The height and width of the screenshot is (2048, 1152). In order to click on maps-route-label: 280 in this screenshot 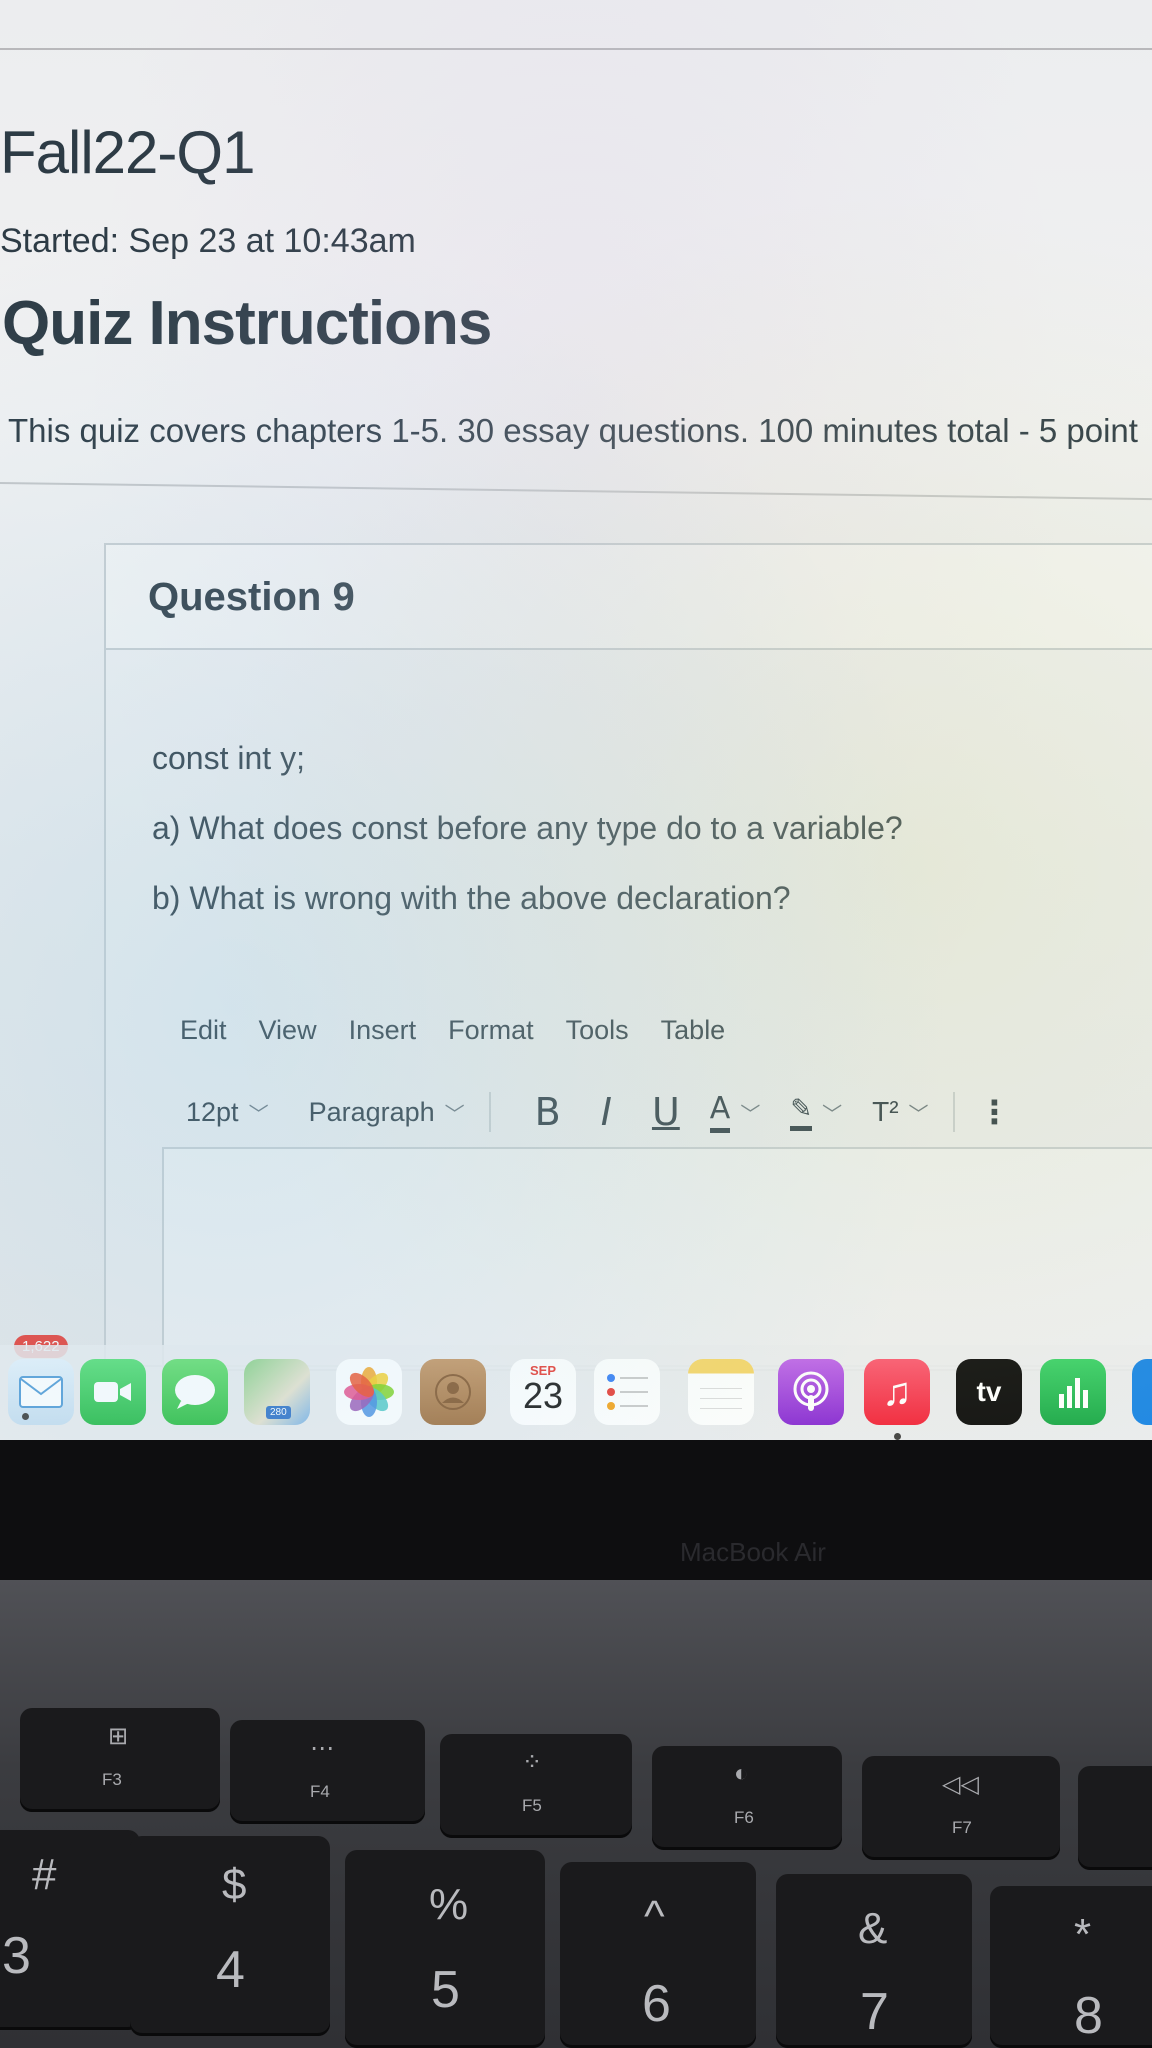, I will do `click(278, 1412)`.